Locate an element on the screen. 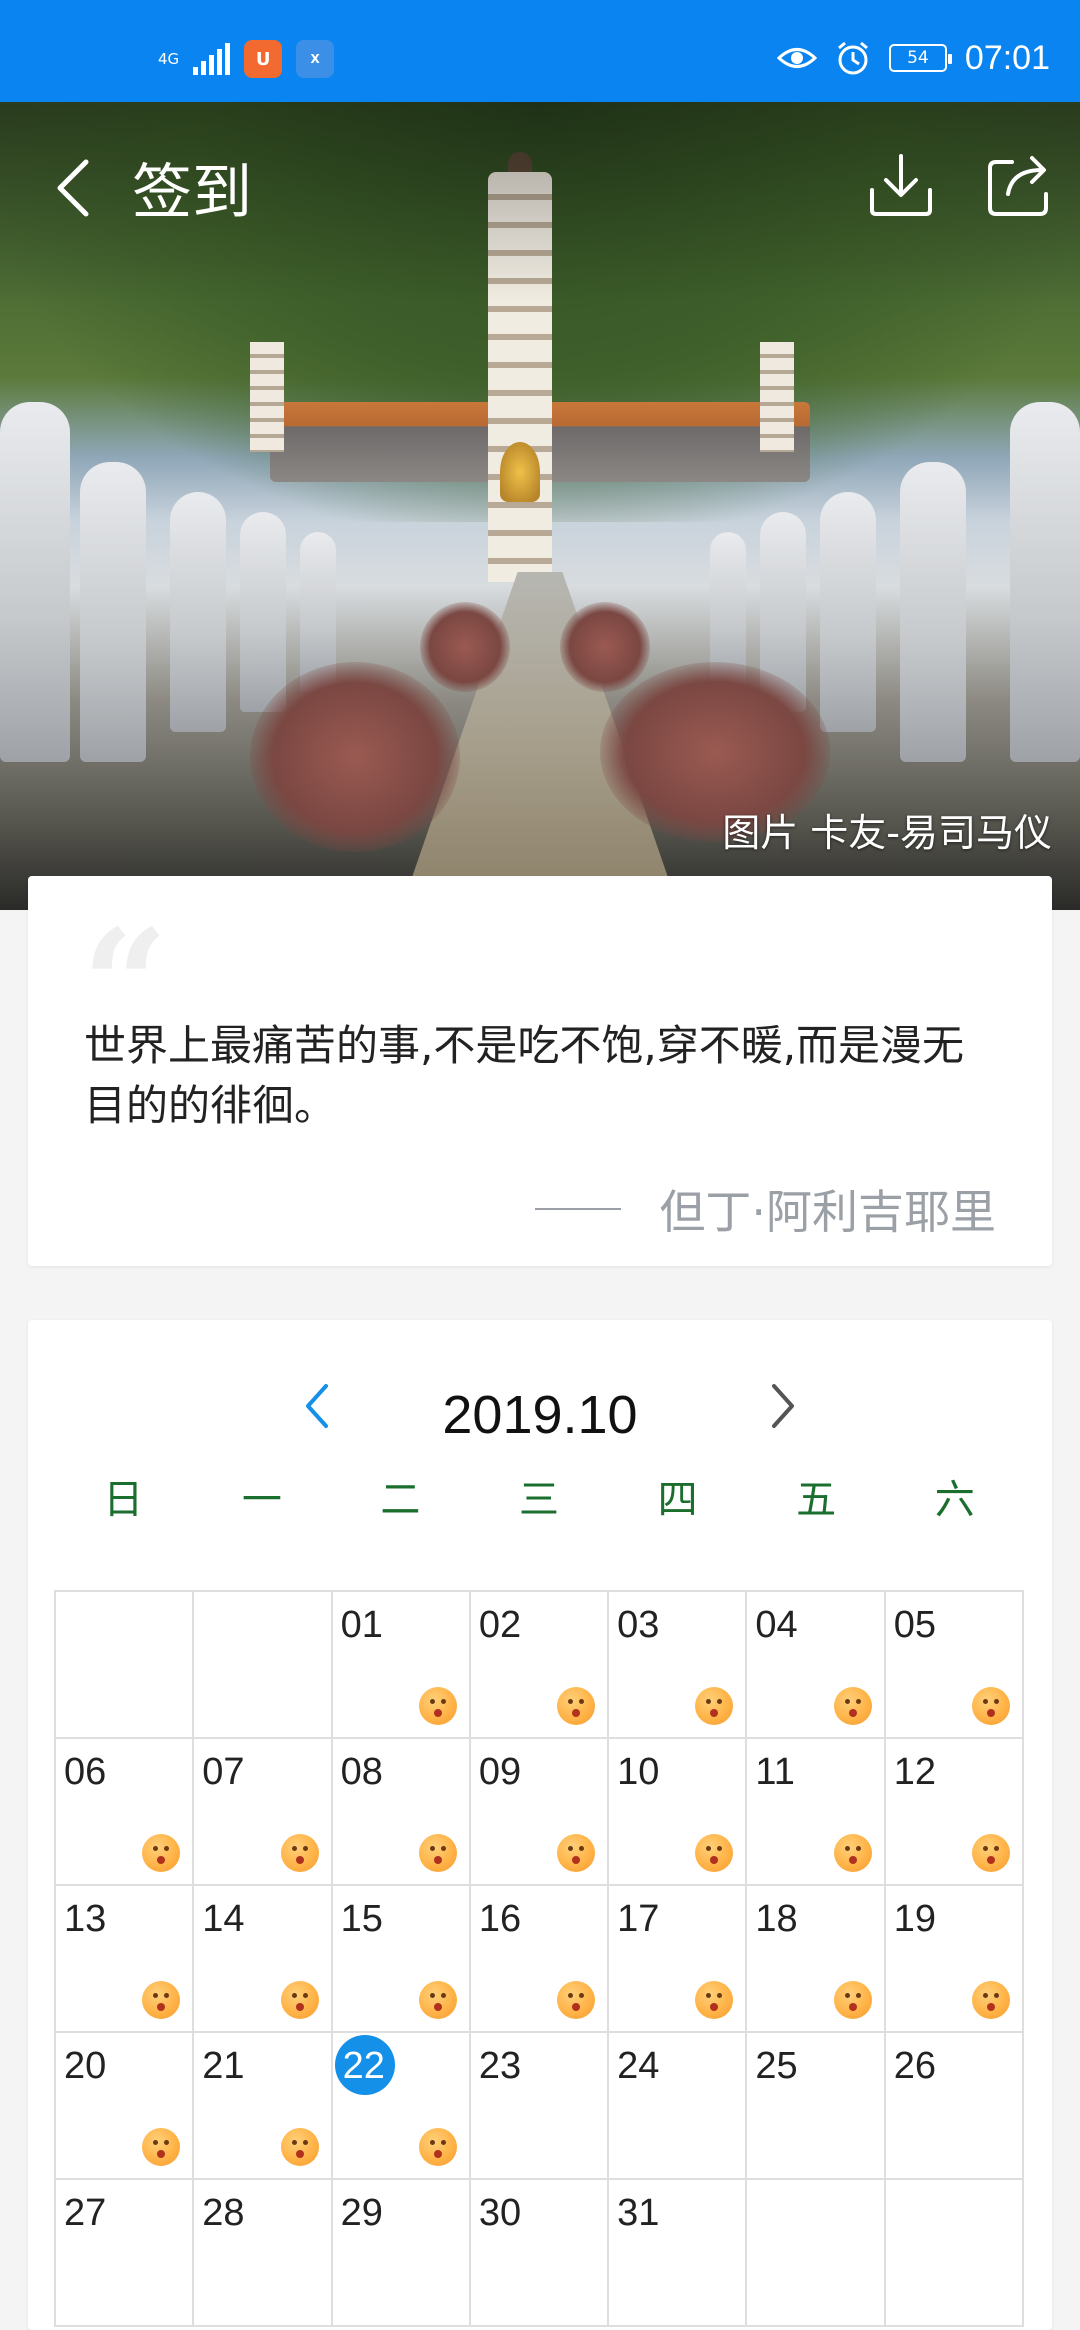 Image resolution: width=1080 pixels, height=2330 pixels. calendar-day-cell: 09 is located at coordinates (540, 1812).